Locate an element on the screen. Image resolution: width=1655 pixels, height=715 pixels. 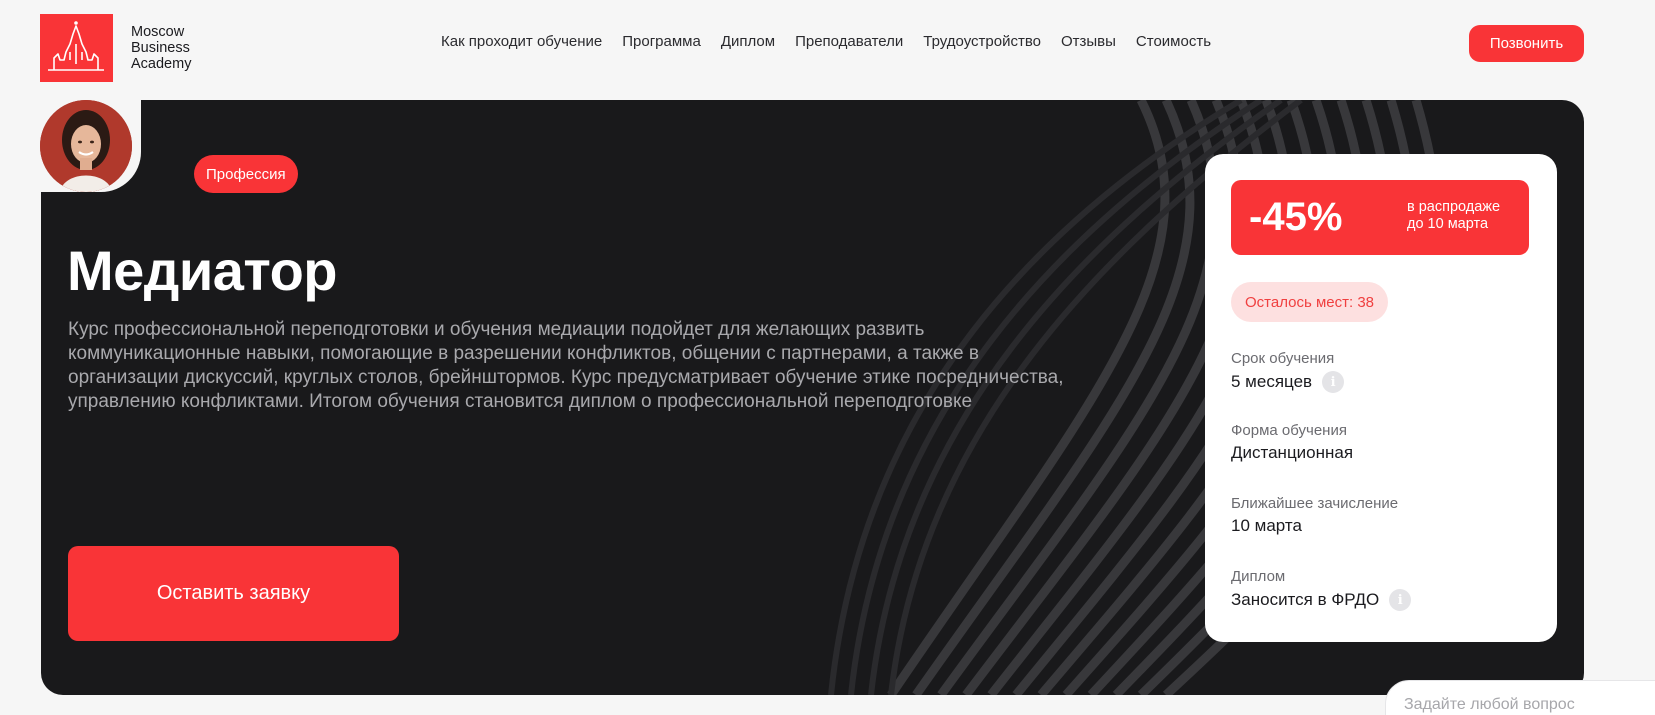
diploma-value-wrap: Заносится в ФРДО i is located at coordinates (1321, 600).